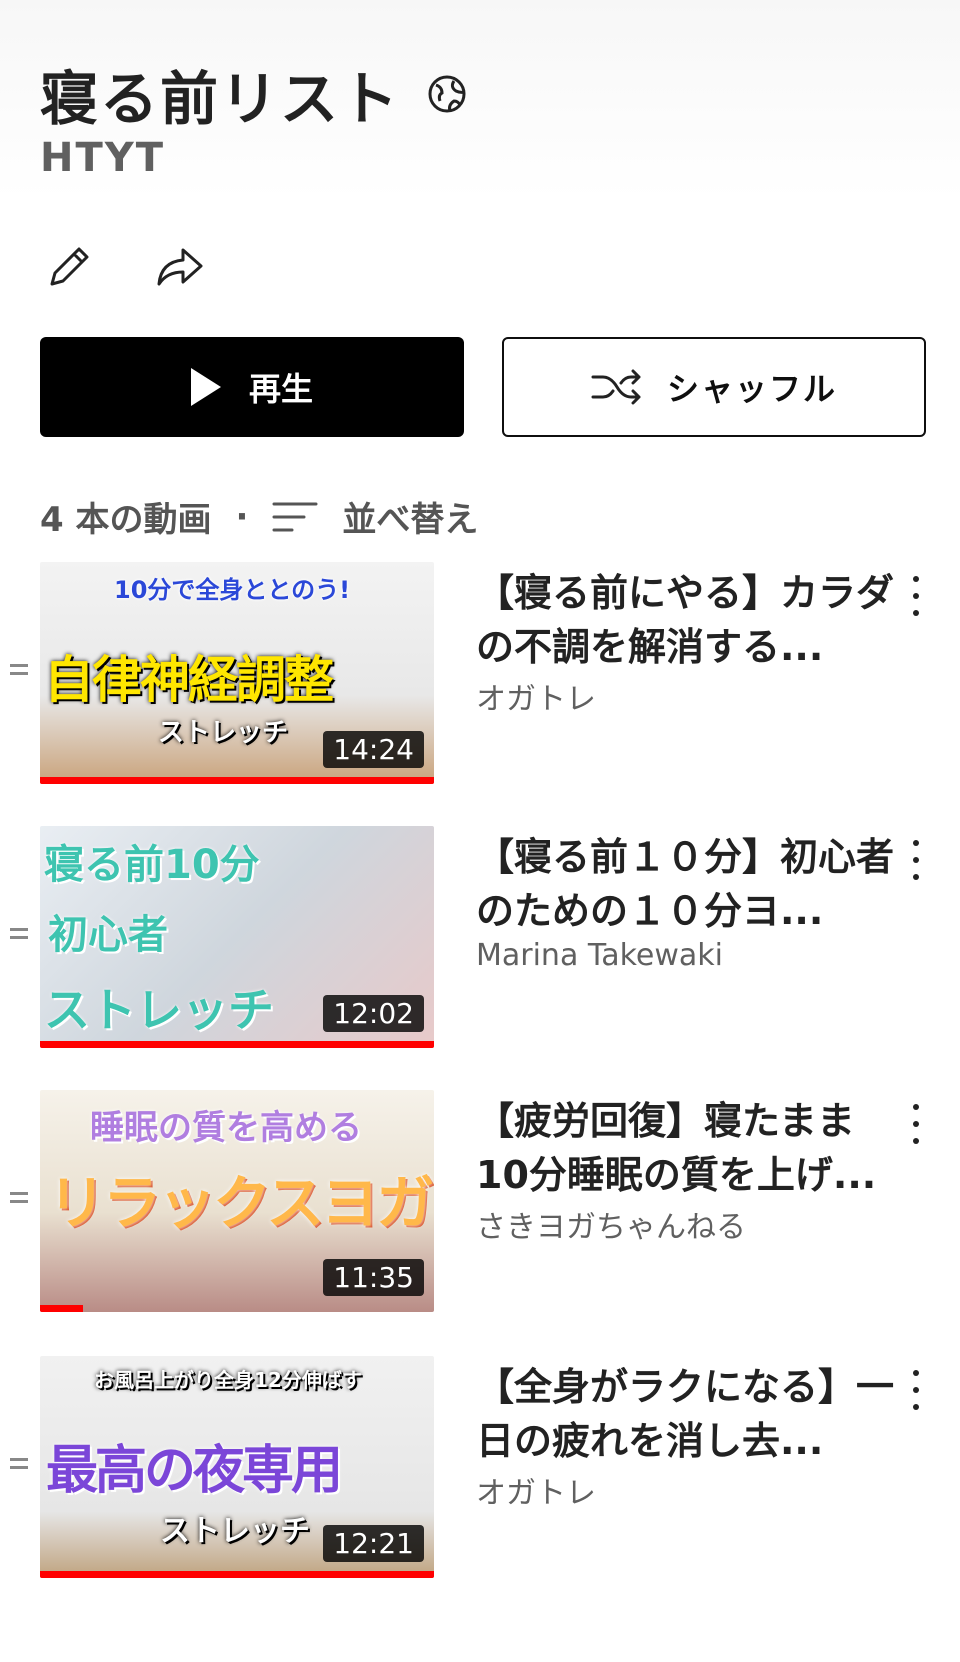 This screenshot has width=960, height=1662. I want to click on video-thumbnail: お風呂上がり全身12分伸ばす 最高の夜専用 ストレッチ 12:21, so click(237, 1467).